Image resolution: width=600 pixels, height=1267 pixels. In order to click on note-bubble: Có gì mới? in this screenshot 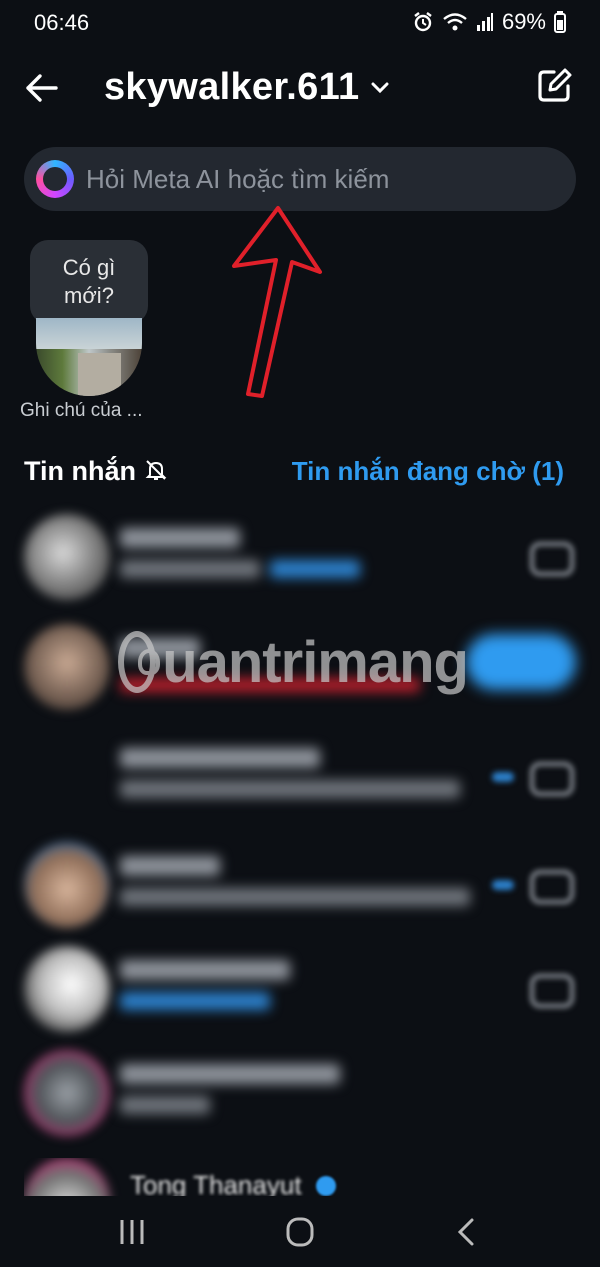, I will do `click(89, 282)`.